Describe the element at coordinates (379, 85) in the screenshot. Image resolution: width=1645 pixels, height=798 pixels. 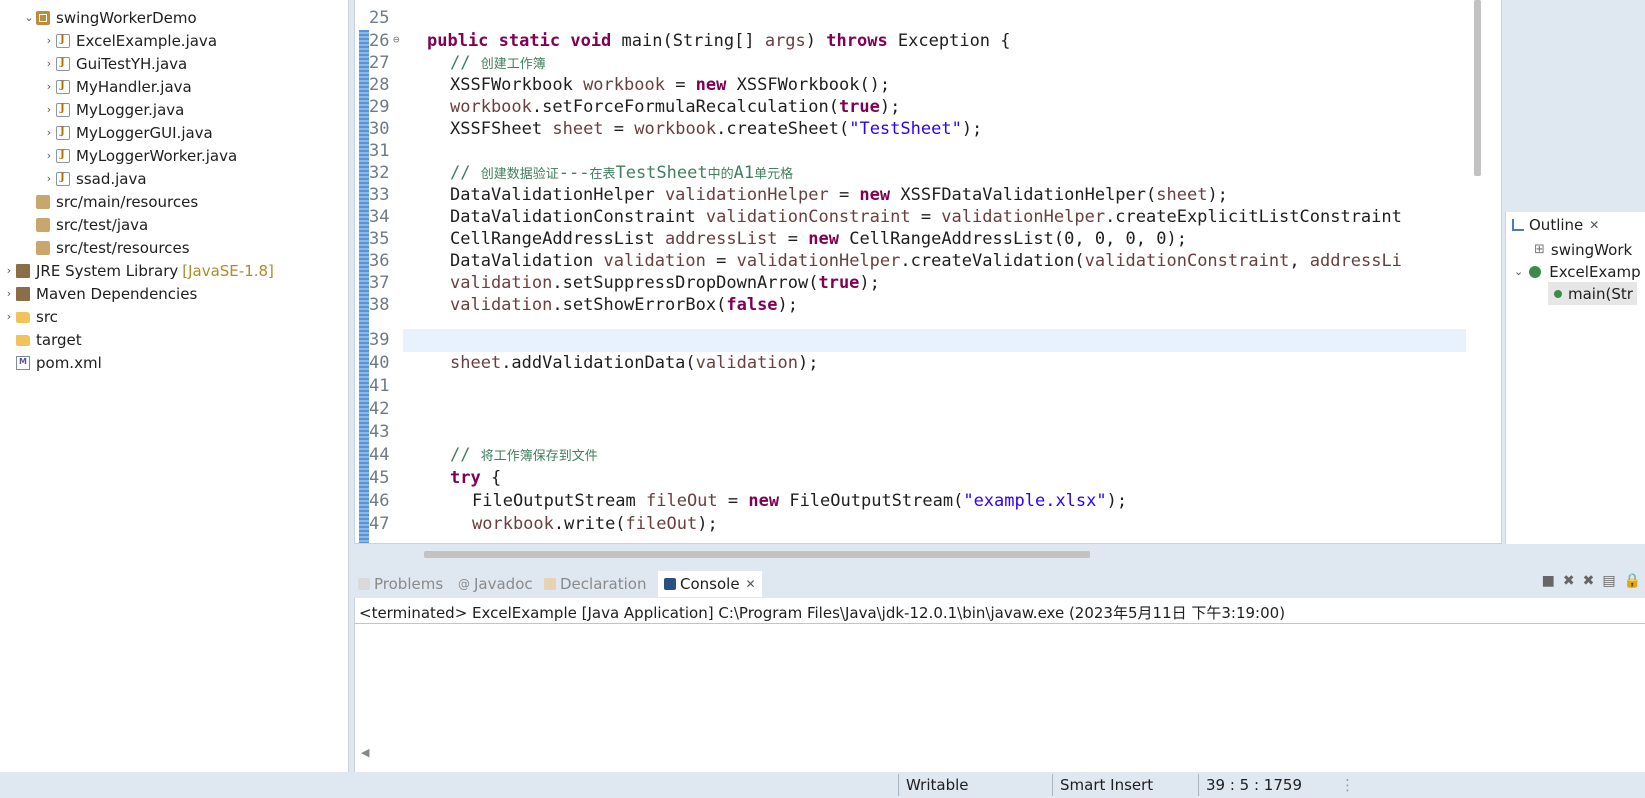
I see `line-number: 28` at that location.